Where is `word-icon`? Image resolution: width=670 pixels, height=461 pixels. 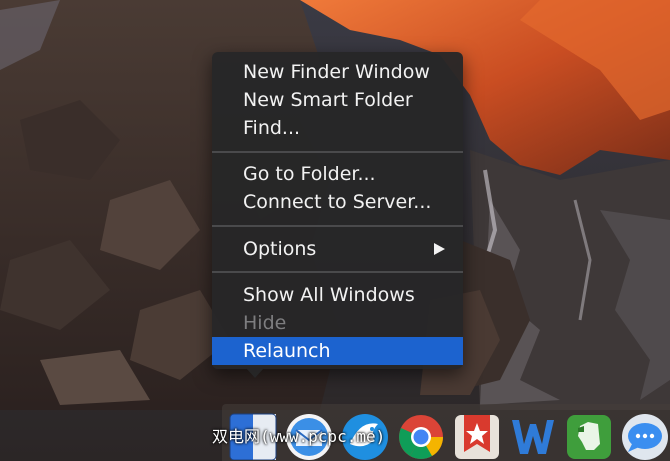
word-icon is located at coordinates (533, 435).